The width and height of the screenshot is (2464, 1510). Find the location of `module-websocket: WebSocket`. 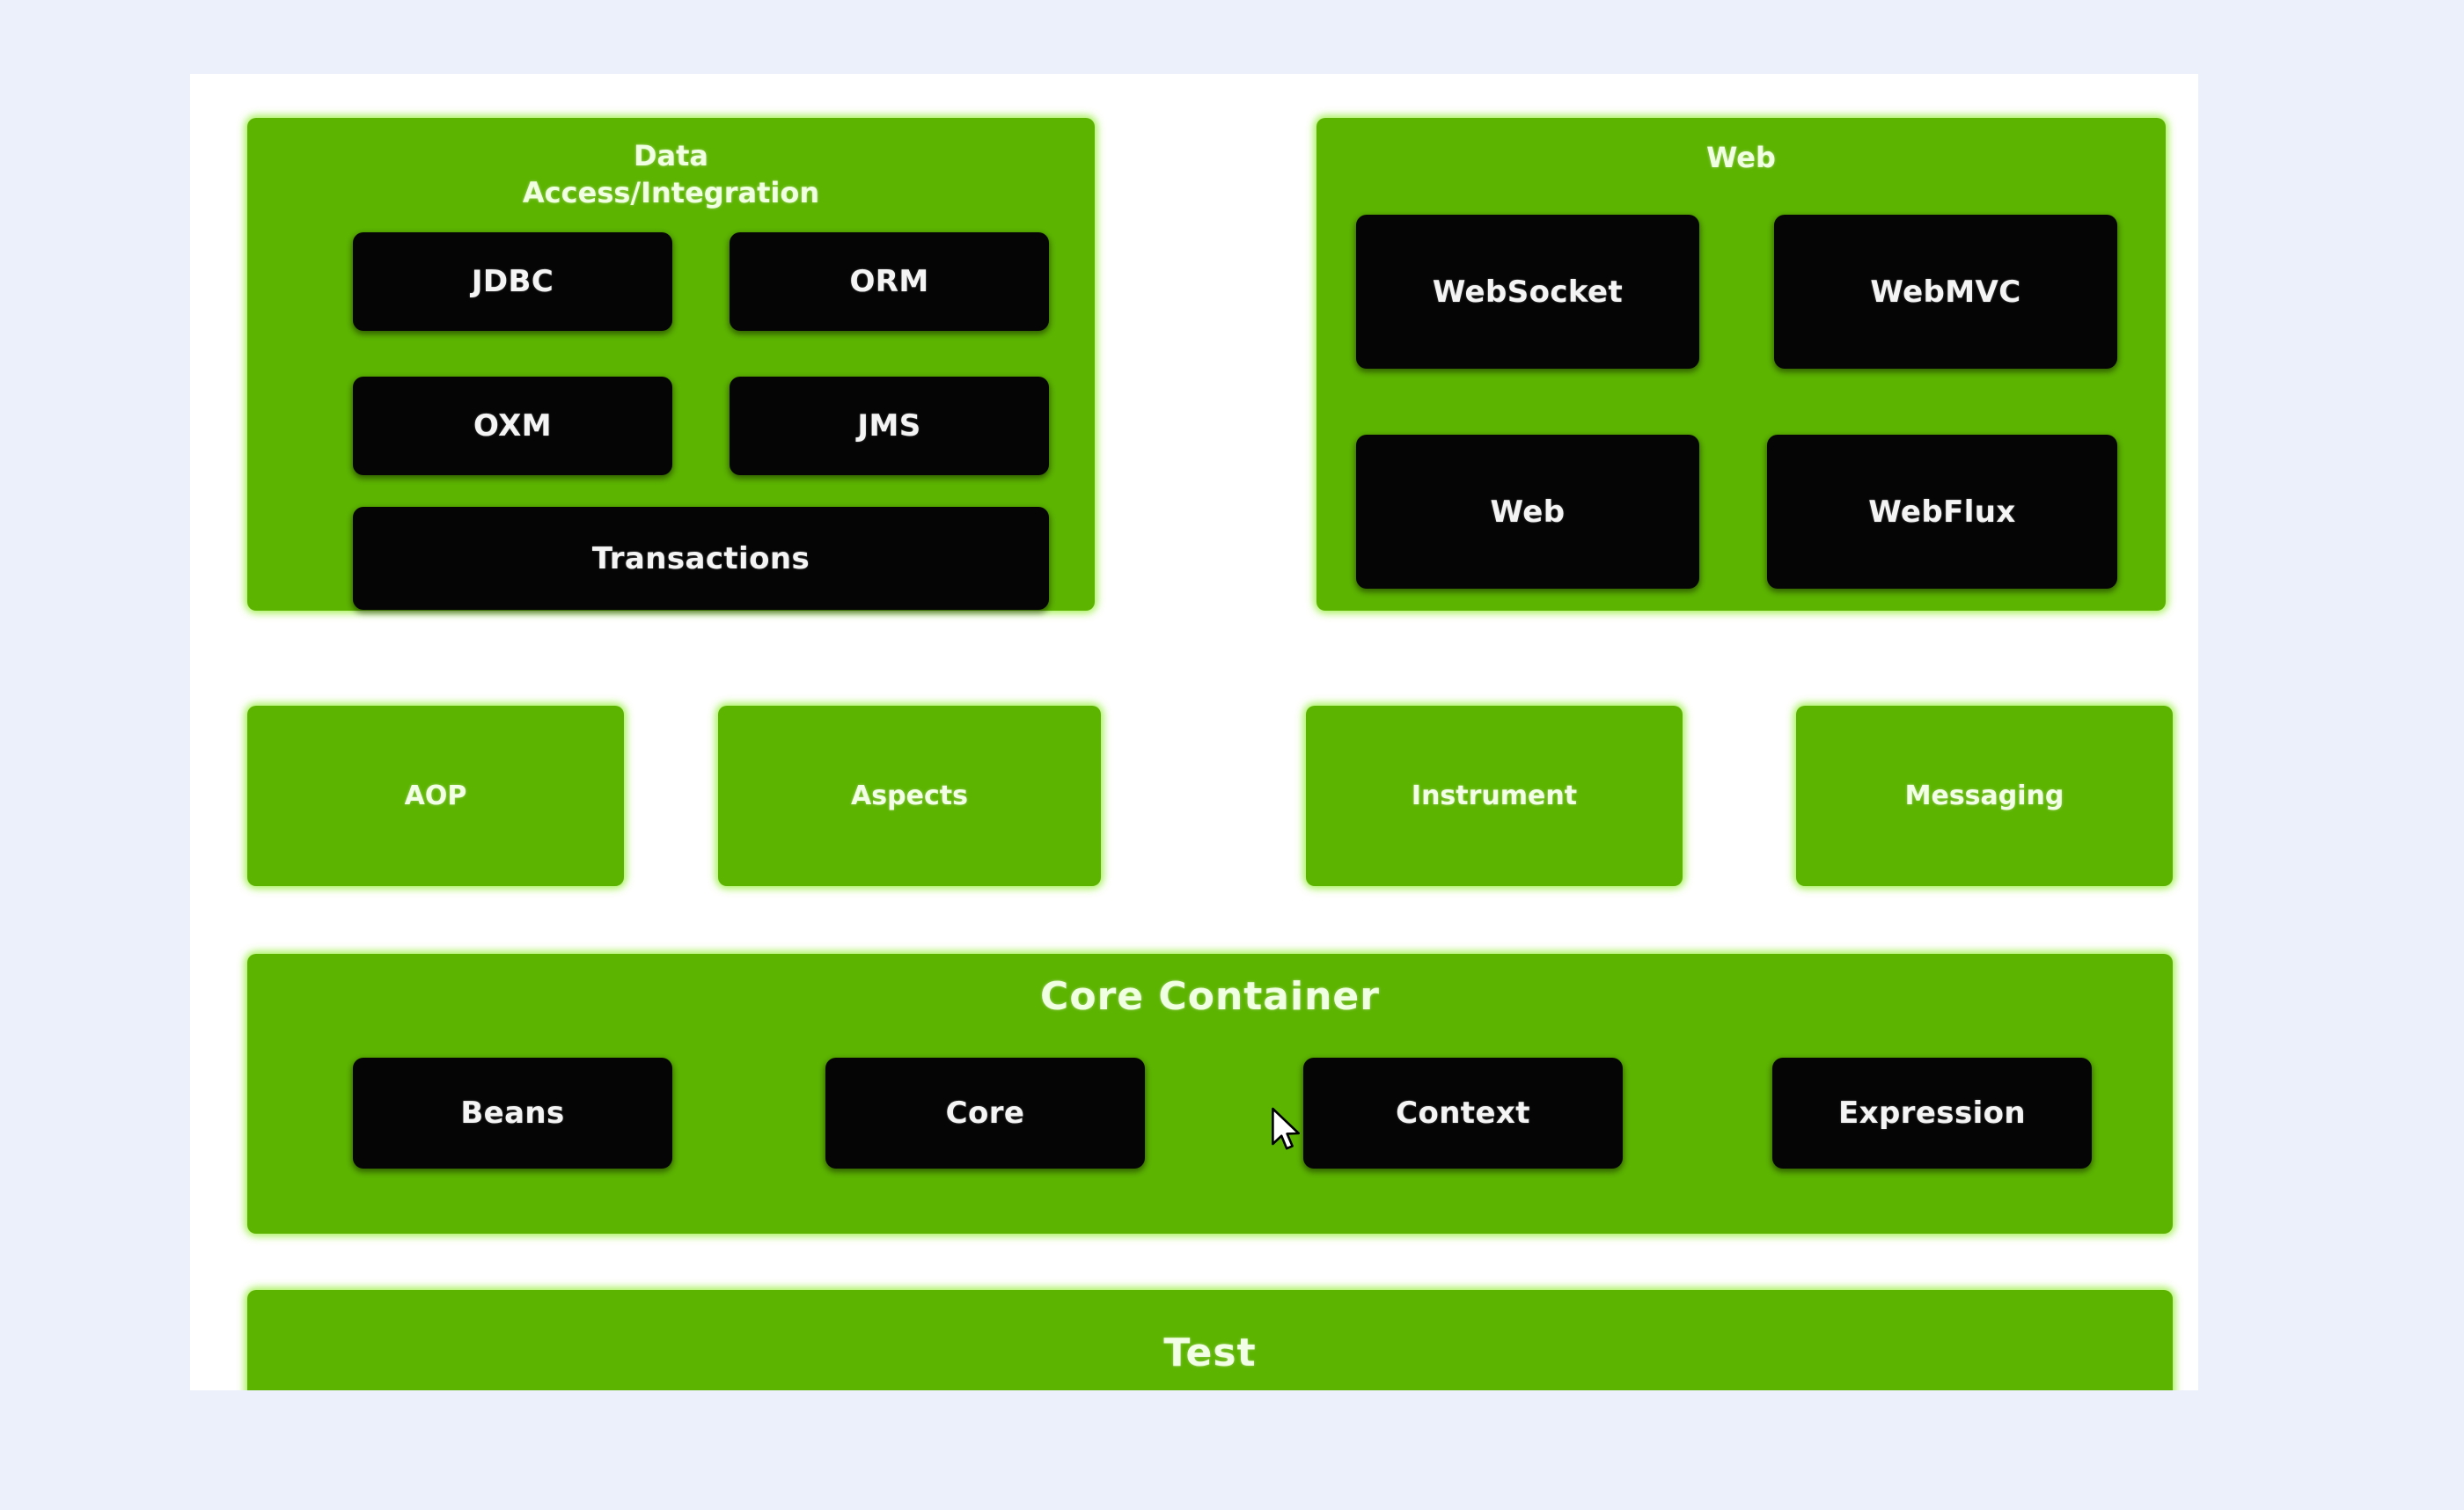

module-websocket: WebSocket is located at coordinates (1528, 292).